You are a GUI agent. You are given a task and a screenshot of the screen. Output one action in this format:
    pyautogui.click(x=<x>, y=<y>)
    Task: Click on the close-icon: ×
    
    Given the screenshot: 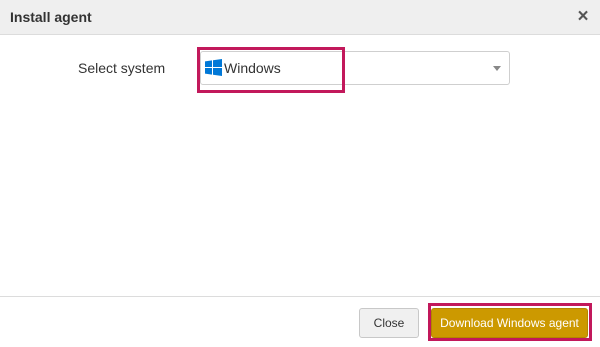 What is the action you would take?
    pyautogui.click(x=583, y=16)
    